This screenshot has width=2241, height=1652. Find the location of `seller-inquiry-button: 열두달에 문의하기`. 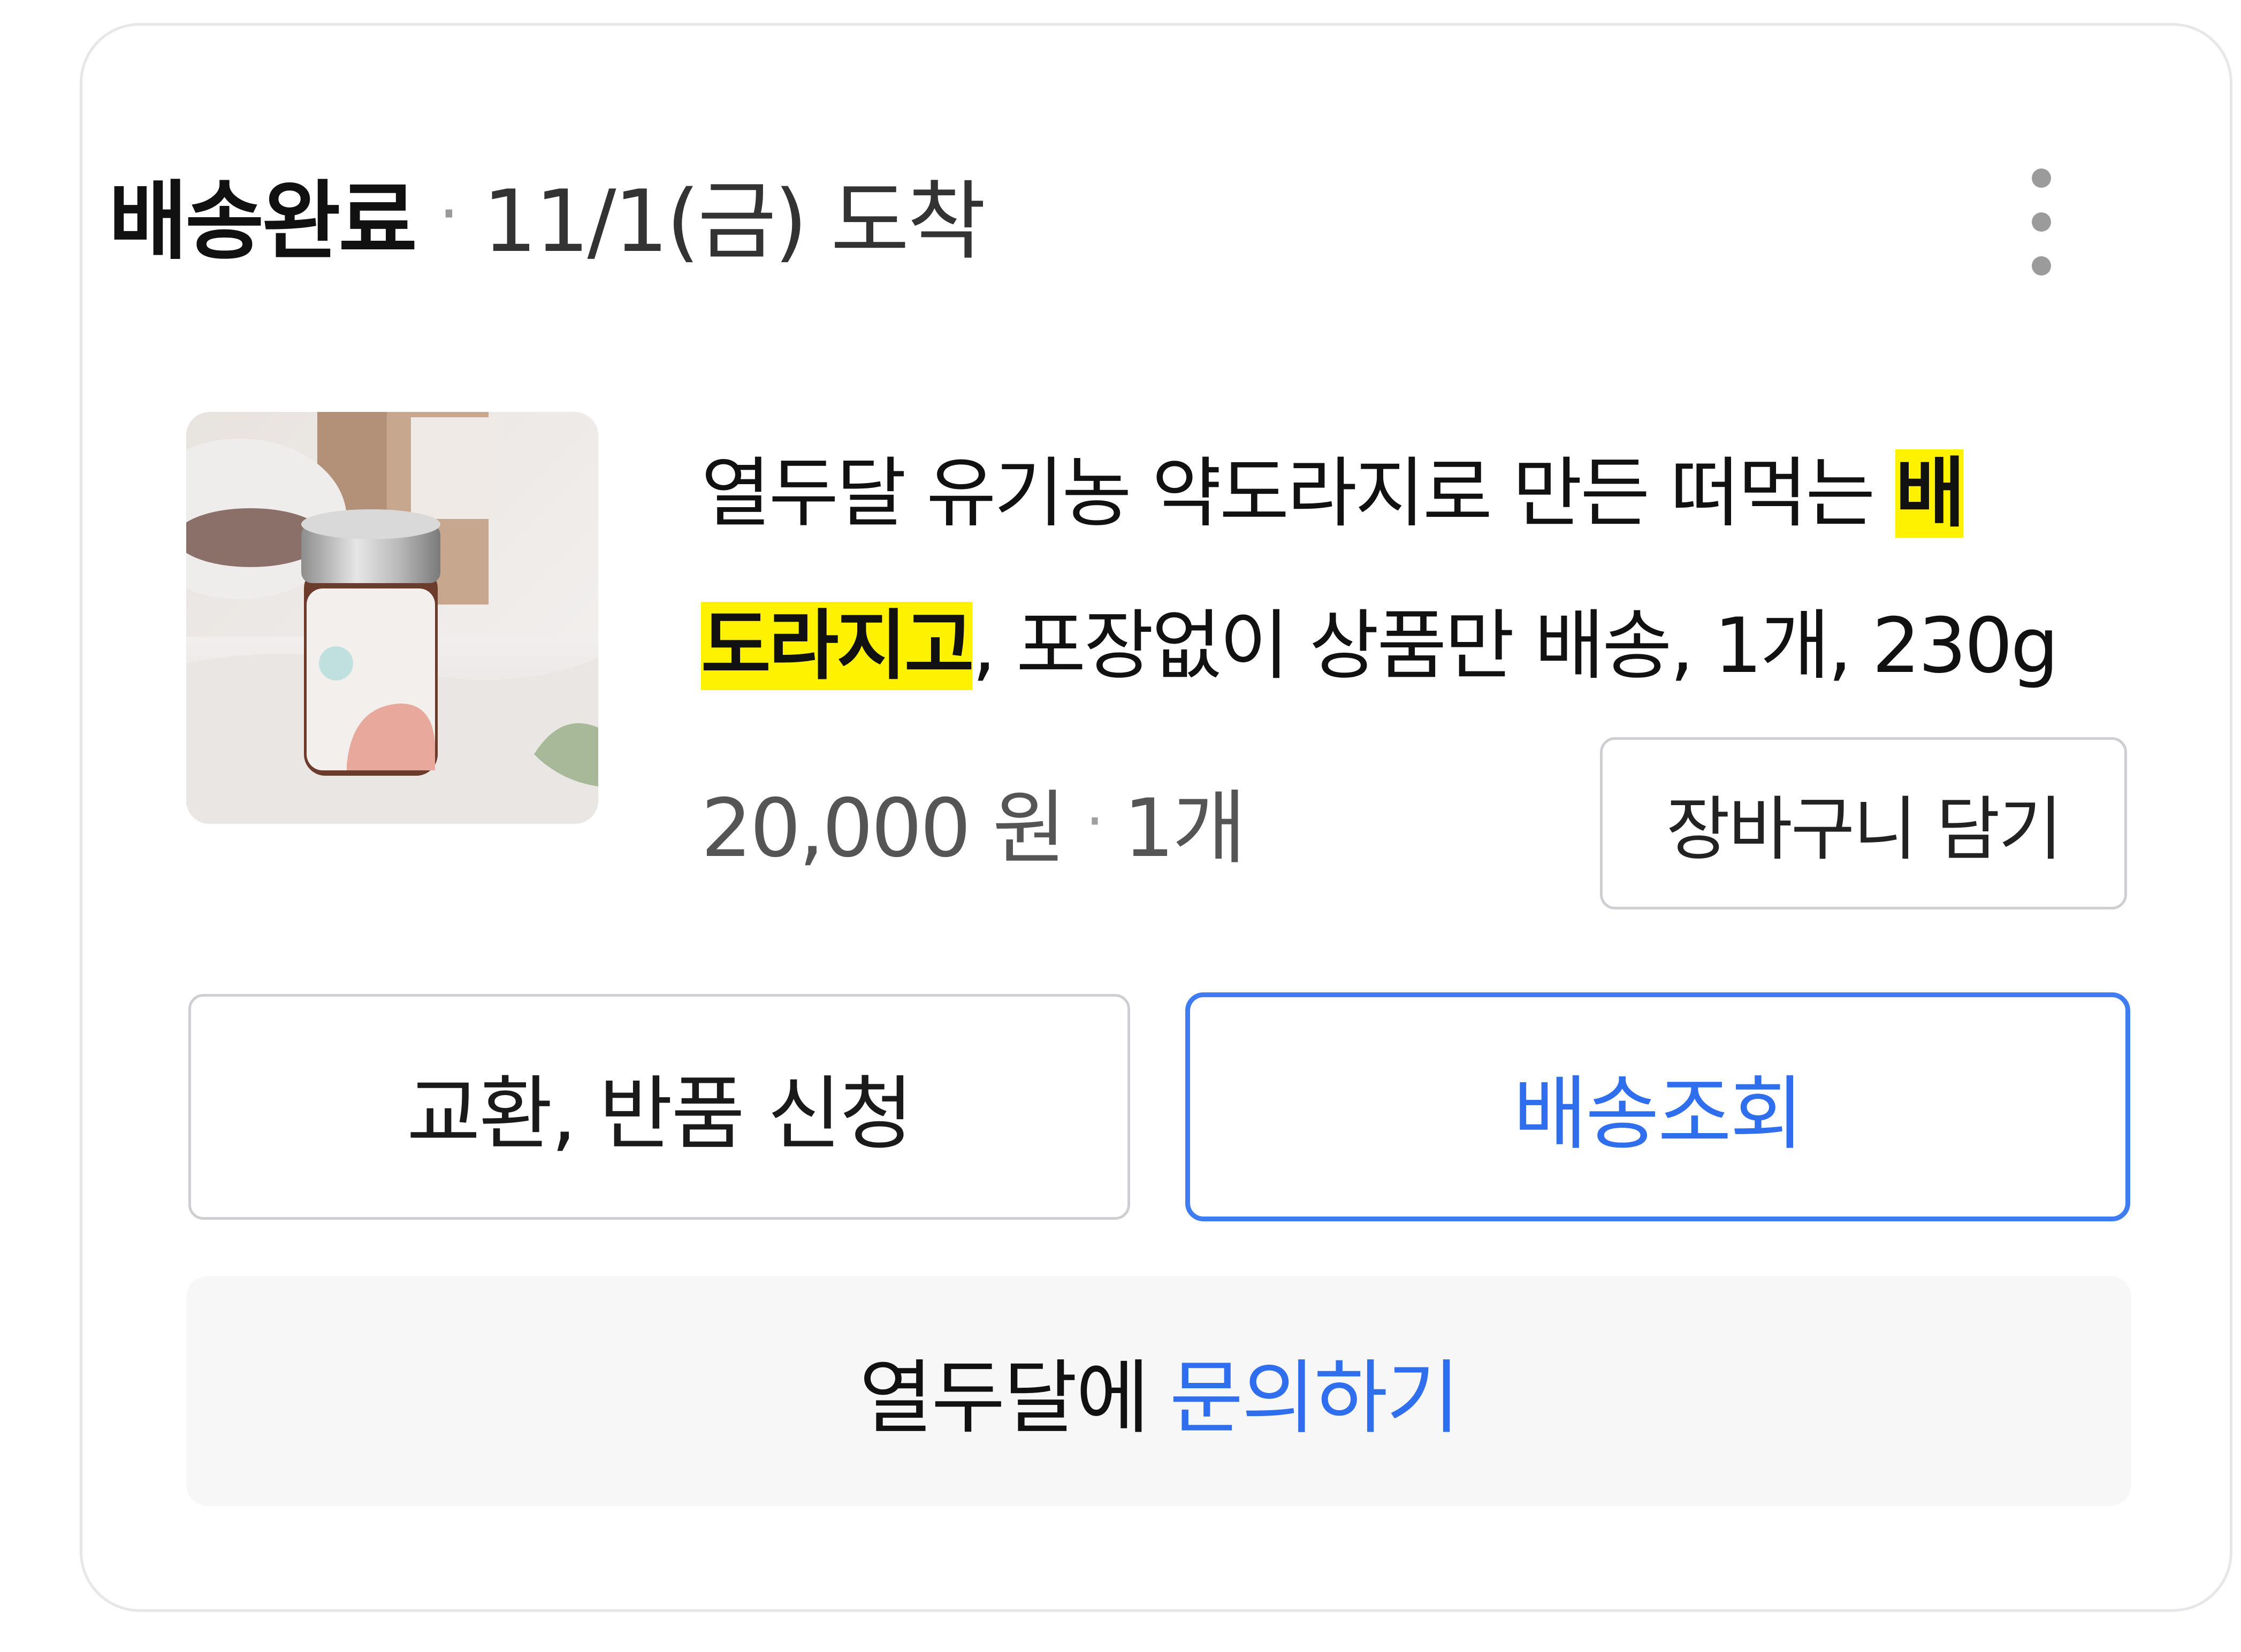

seller-inquiry-button: 열두달에 문의하기 is located at coordinates (1158, 1391).